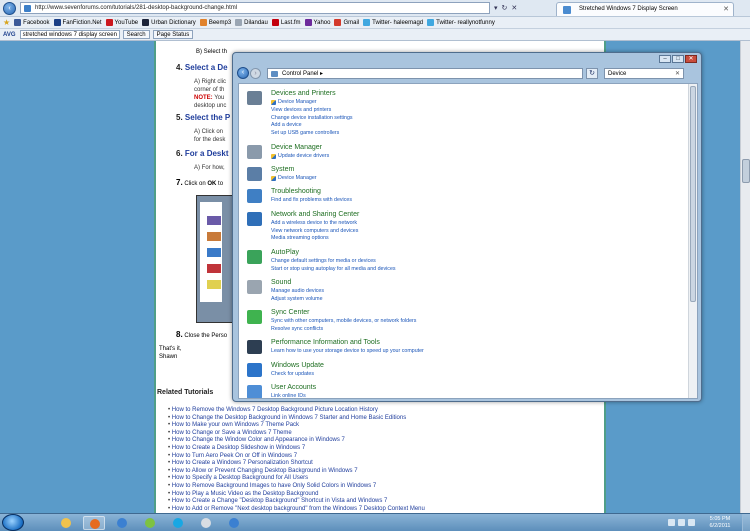 This screenshot has height=531, width=750. Describe the element at coordinates (303, 93) in the screenshot. I see `category-title-link: Devices and Printers` at that location.